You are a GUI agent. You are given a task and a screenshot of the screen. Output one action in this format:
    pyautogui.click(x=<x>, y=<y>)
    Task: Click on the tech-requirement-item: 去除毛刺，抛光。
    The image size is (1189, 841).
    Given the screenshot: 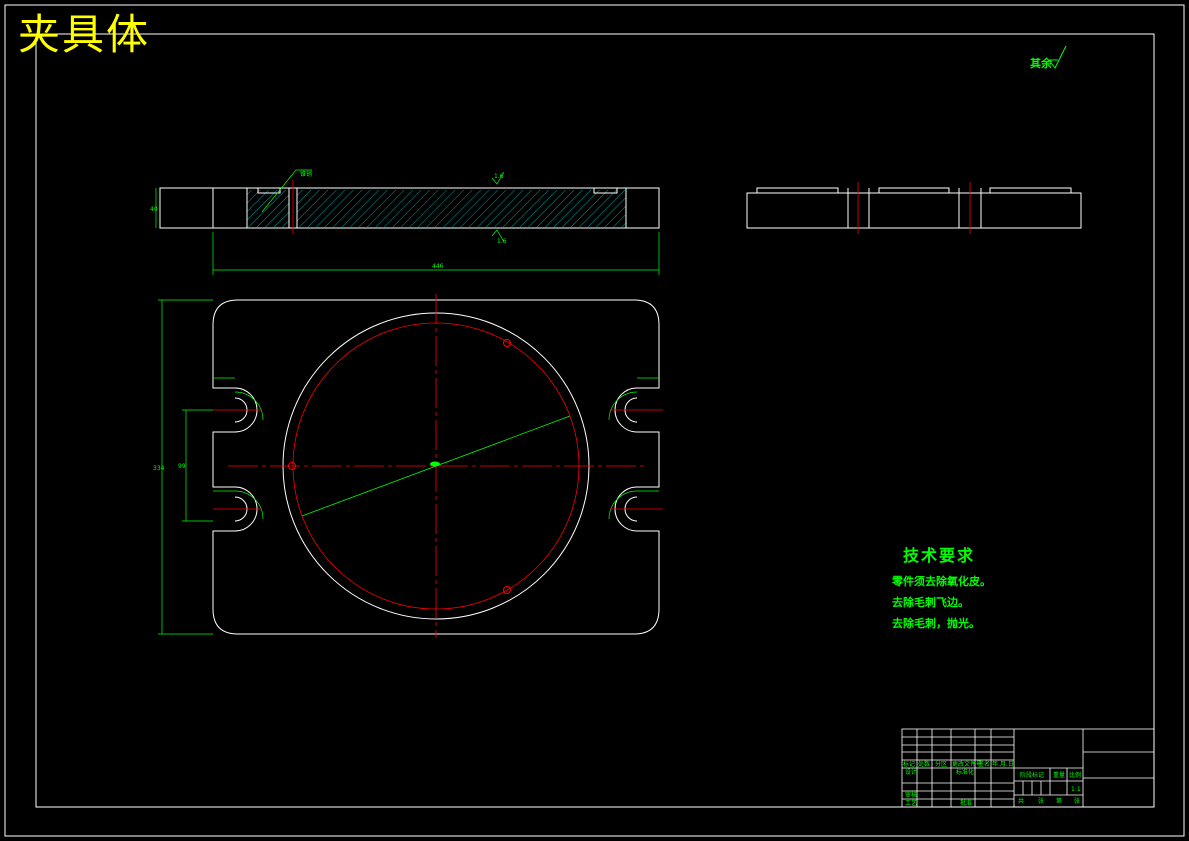 What is the action you would take?
    pyautogui.click(x=936, y=623)
    